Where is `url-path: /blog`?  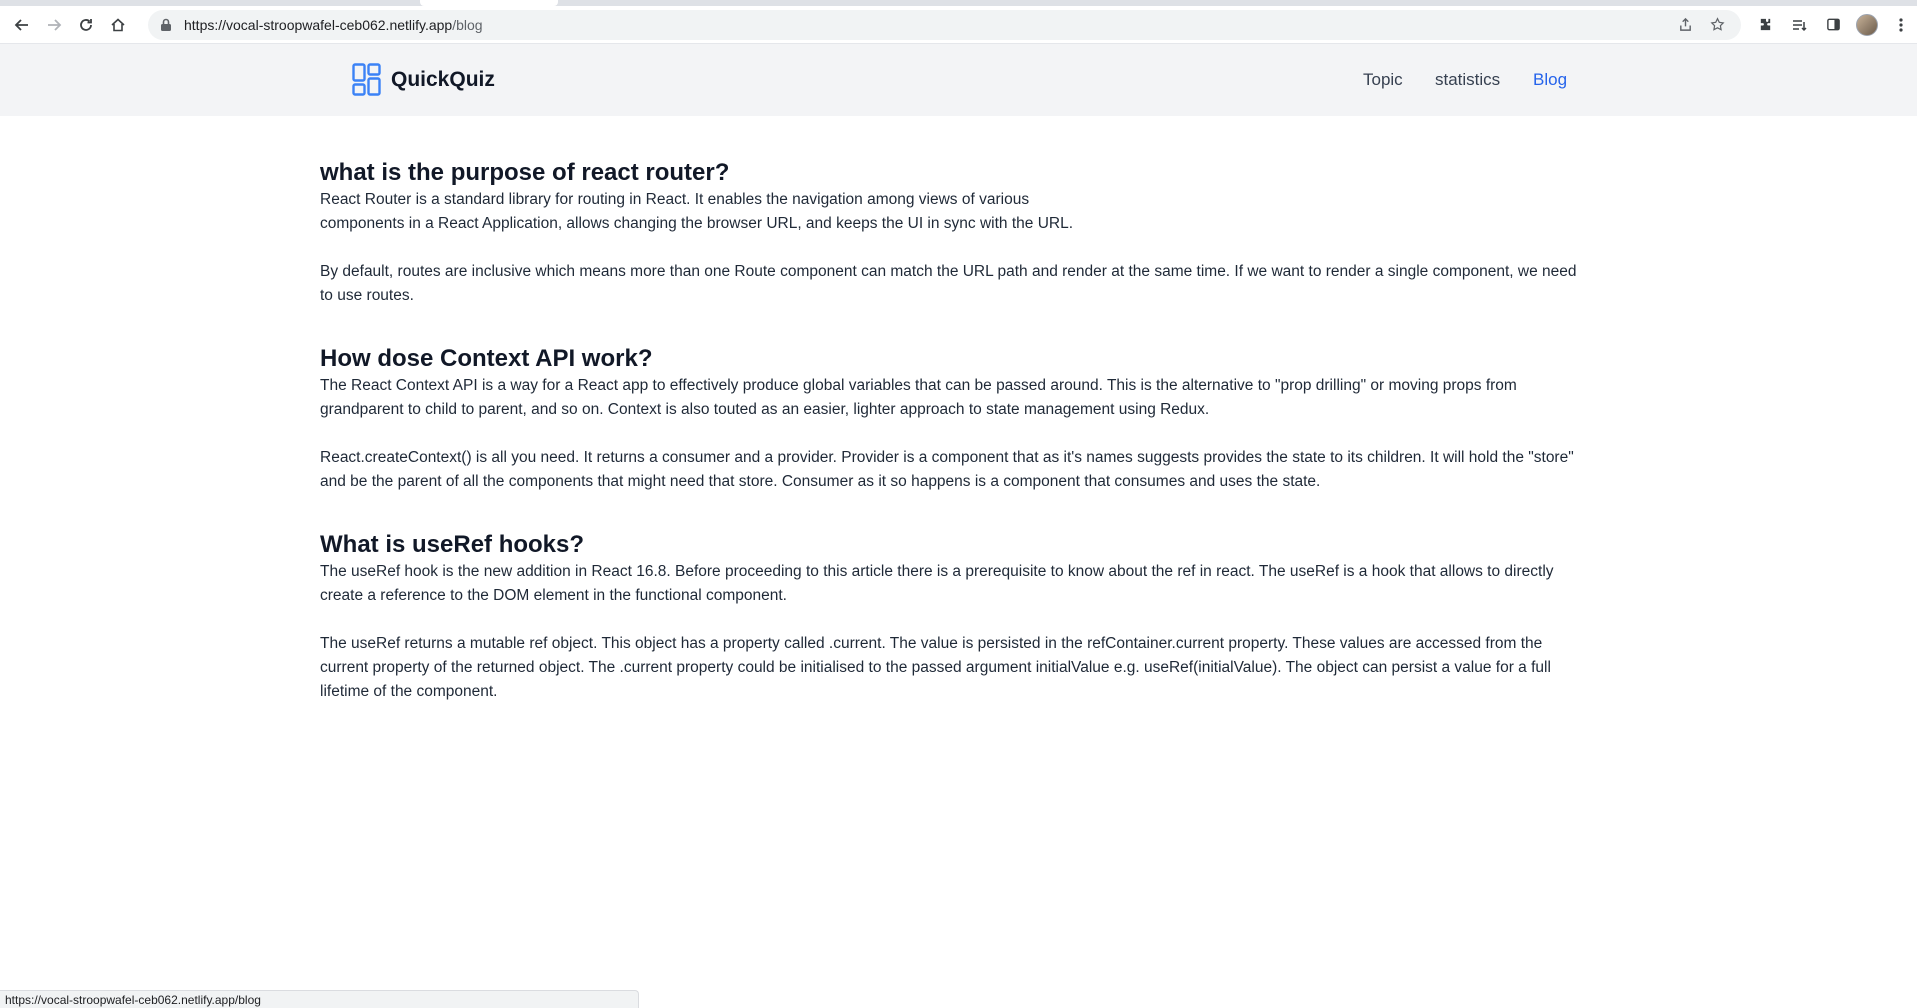 url-path: /blog is located at coordinates (467, 24).